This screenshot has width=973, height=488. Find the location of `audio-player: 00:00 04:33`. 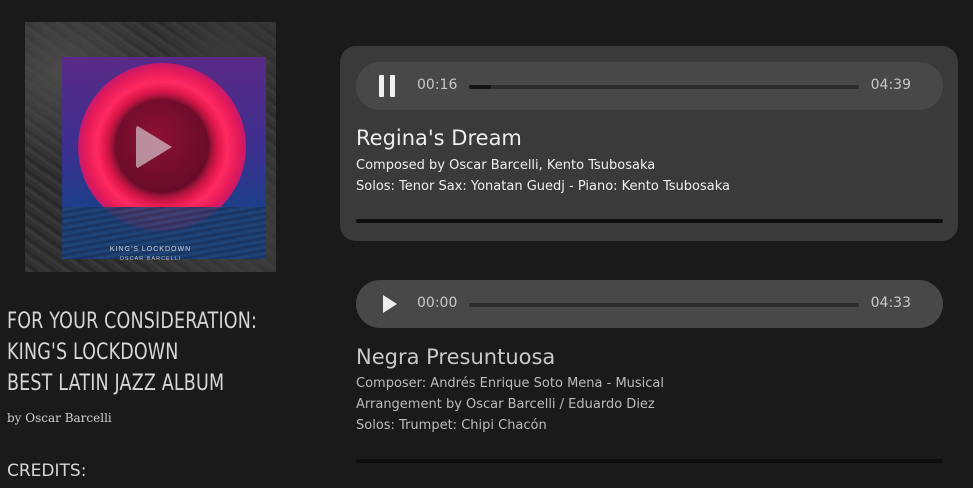

audio-player: 00:00 04:33 is located at coordinates (649, 304).